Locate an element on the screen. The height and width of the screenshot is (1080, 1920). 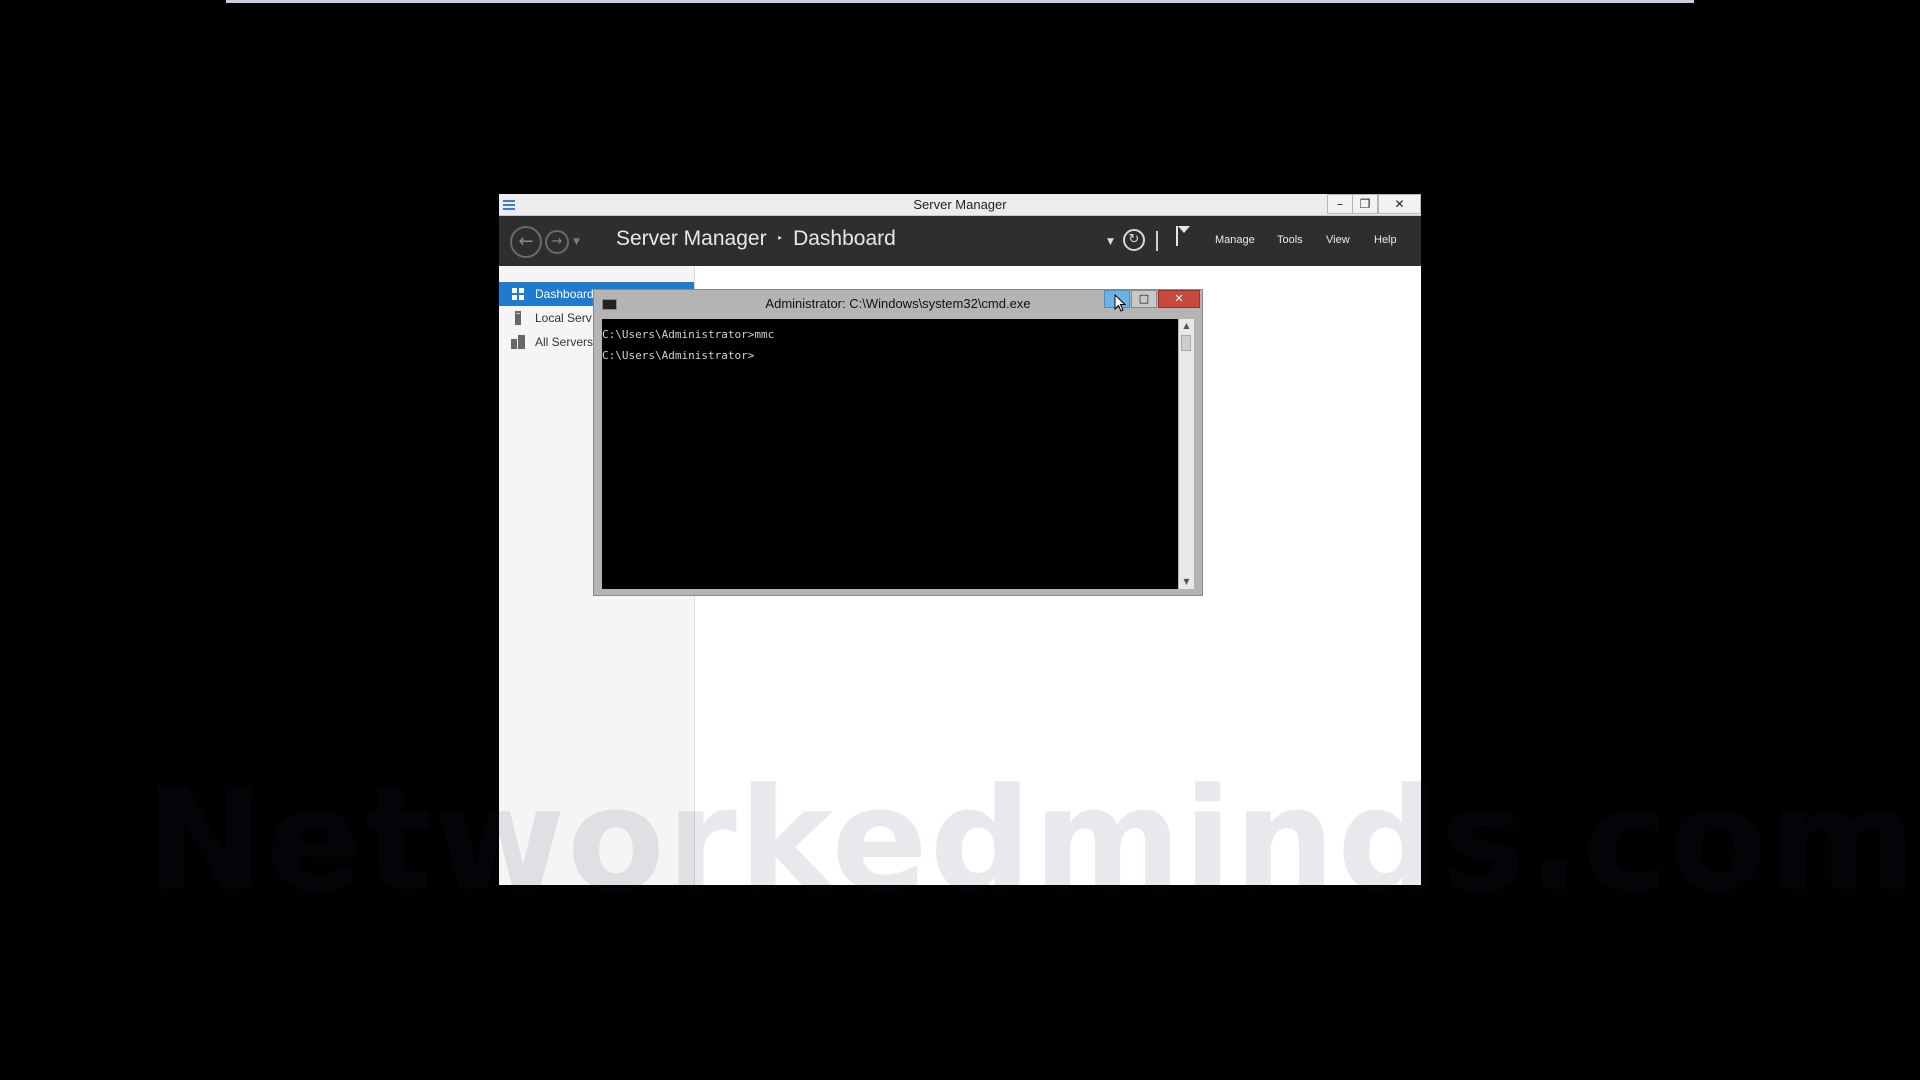
server-manager-titlebar: Server Manager – ❐ ✕ is located at coordinates (960, 205).